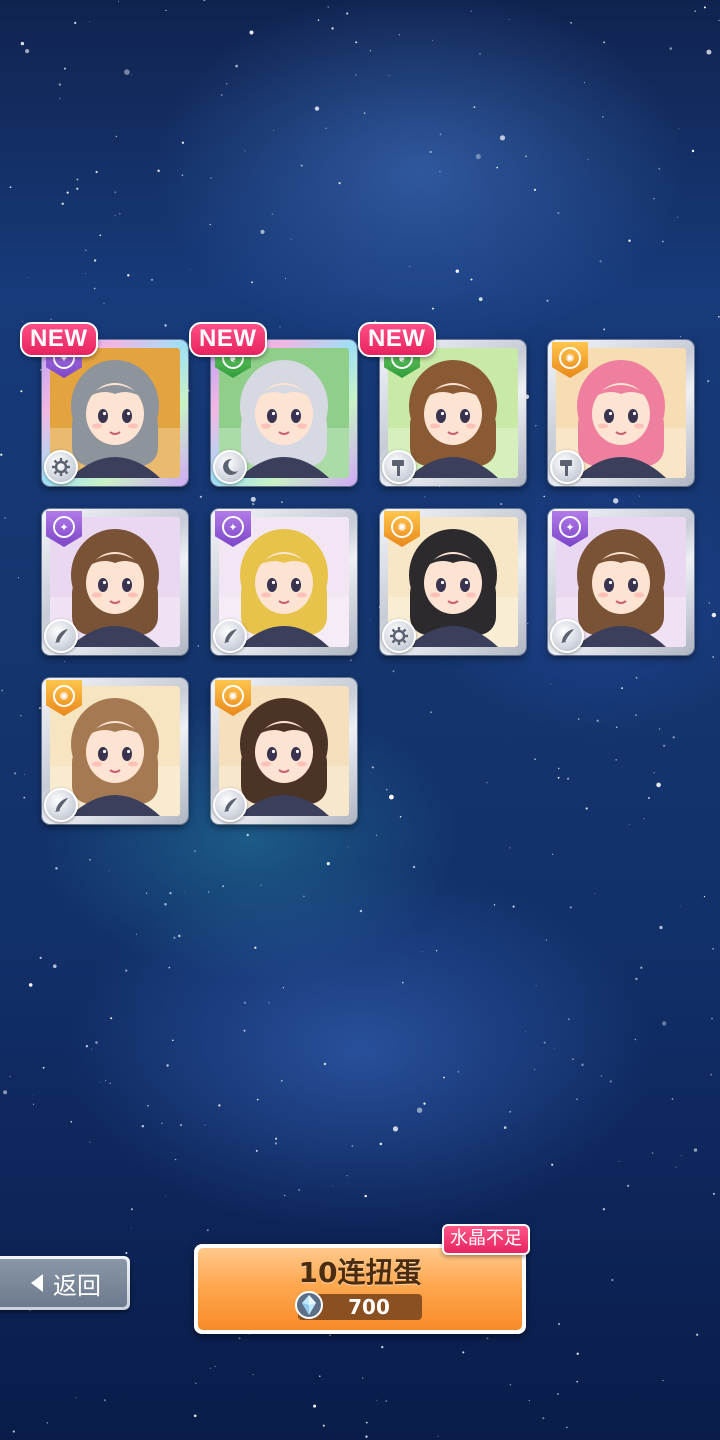 Image resolution: width=720 pixels, height=1440 pixels. I want to click on card-slot-9: ✺, so click(115, 751).